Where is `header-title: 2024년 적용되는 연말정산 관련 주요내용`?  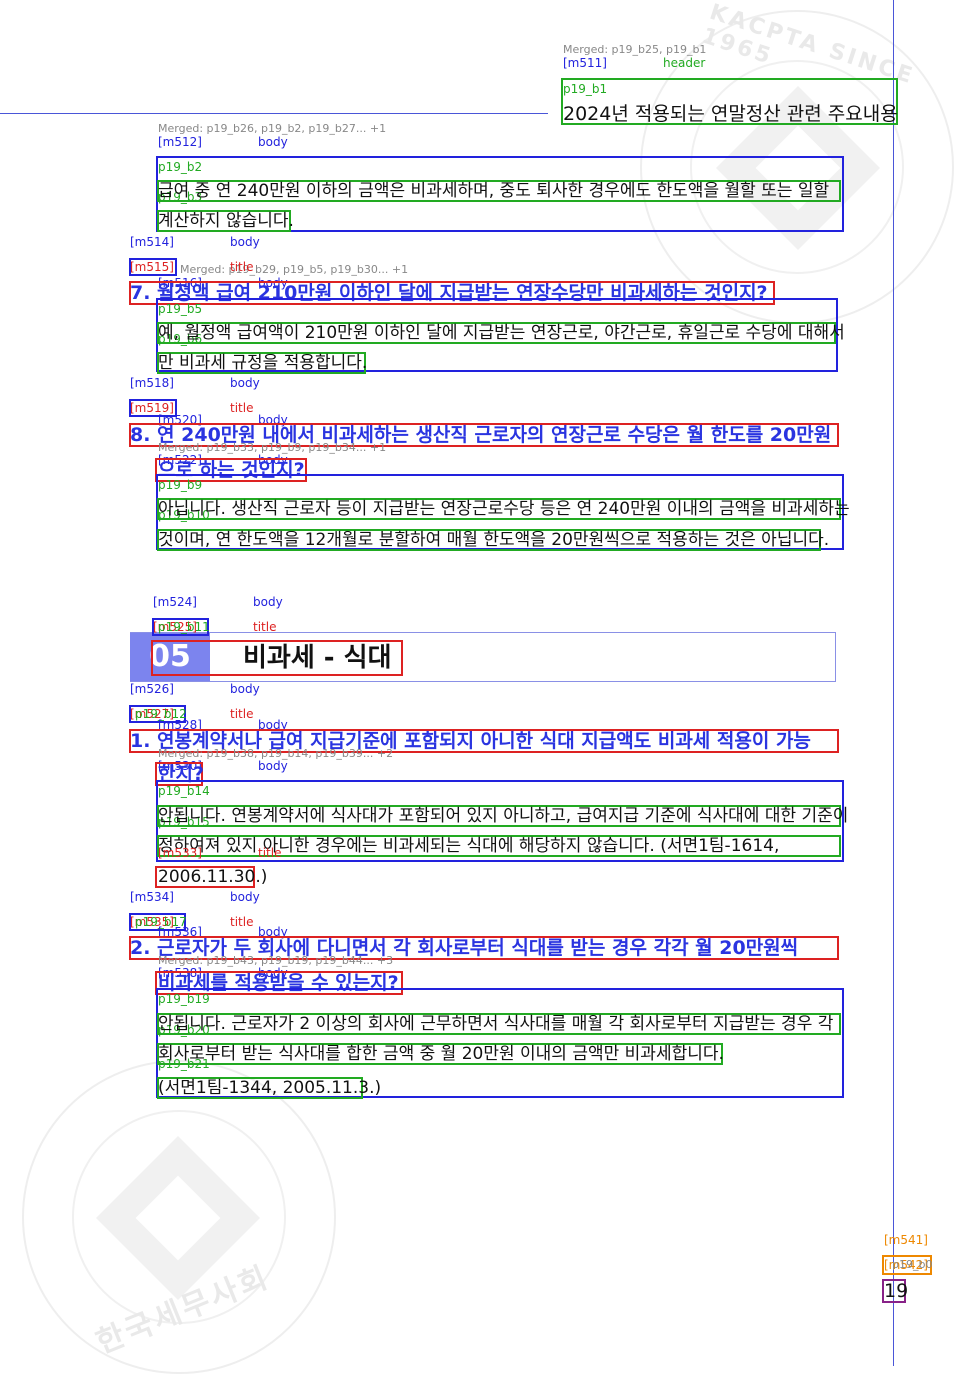 header-title: 2024년 적용되는 연말정산 관련 주요내용 is located at coordinates (730, 114).